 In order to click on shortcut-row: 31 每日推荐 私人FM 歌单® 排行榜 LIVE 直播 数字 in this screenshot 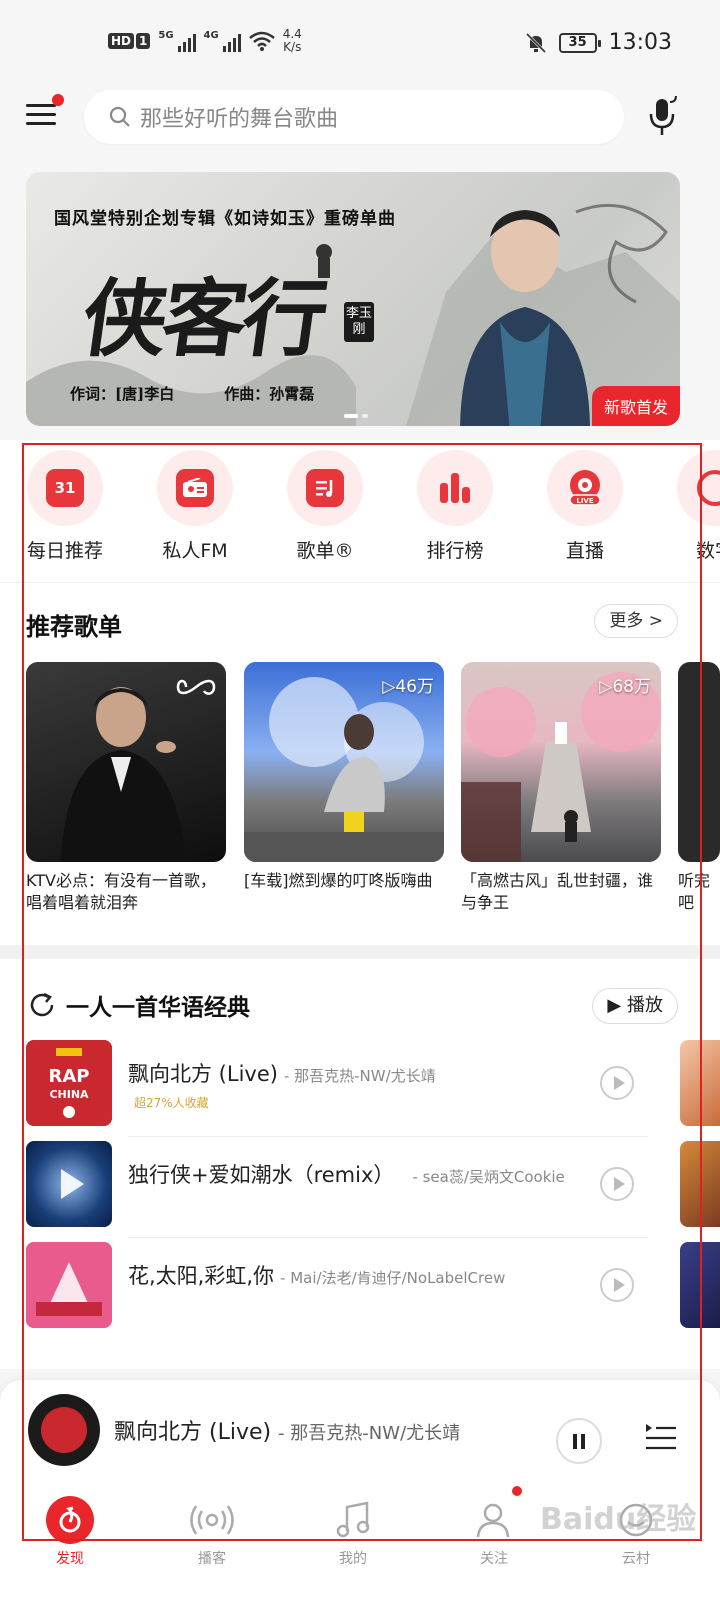, I will do `click(360, 515)`.